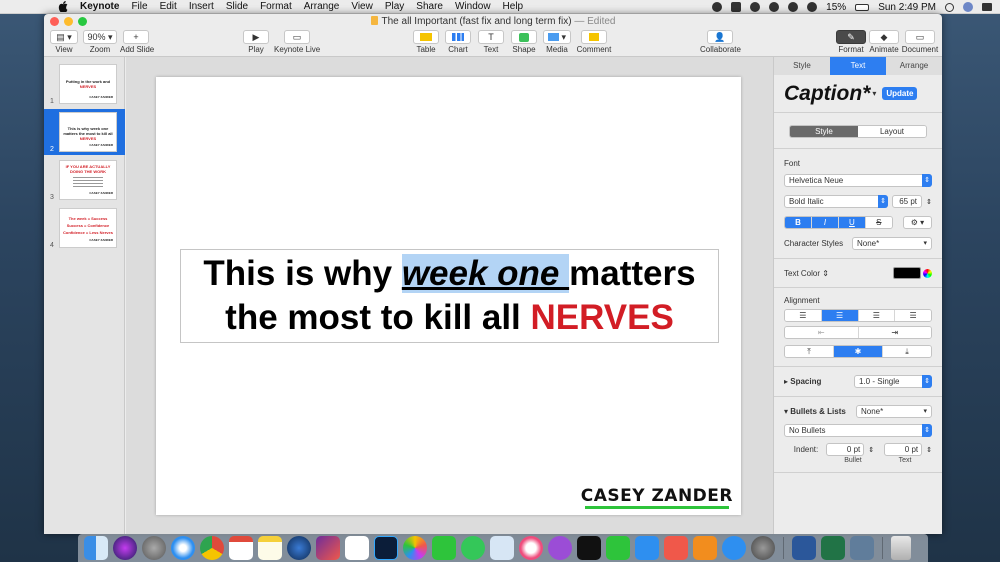 This screenshot has height=562, width=1000. I want to click on keynote-live-icon: ▭, so click(297, 37).